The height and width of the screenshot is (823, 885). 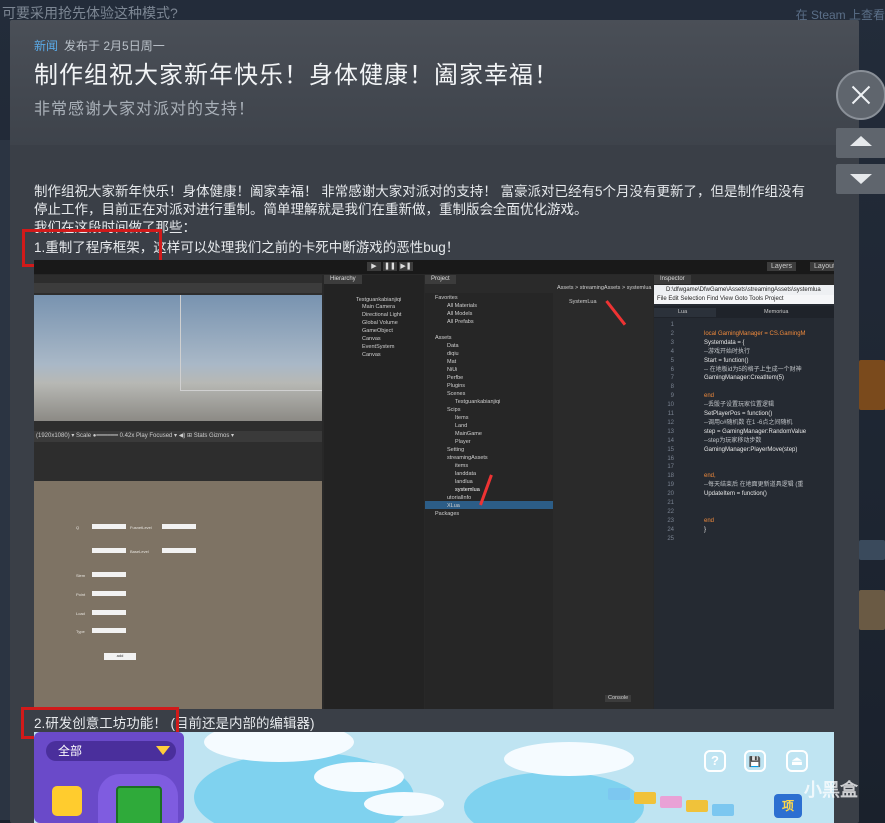 I want to click on green-block-icon, so click(x=139, y=804).